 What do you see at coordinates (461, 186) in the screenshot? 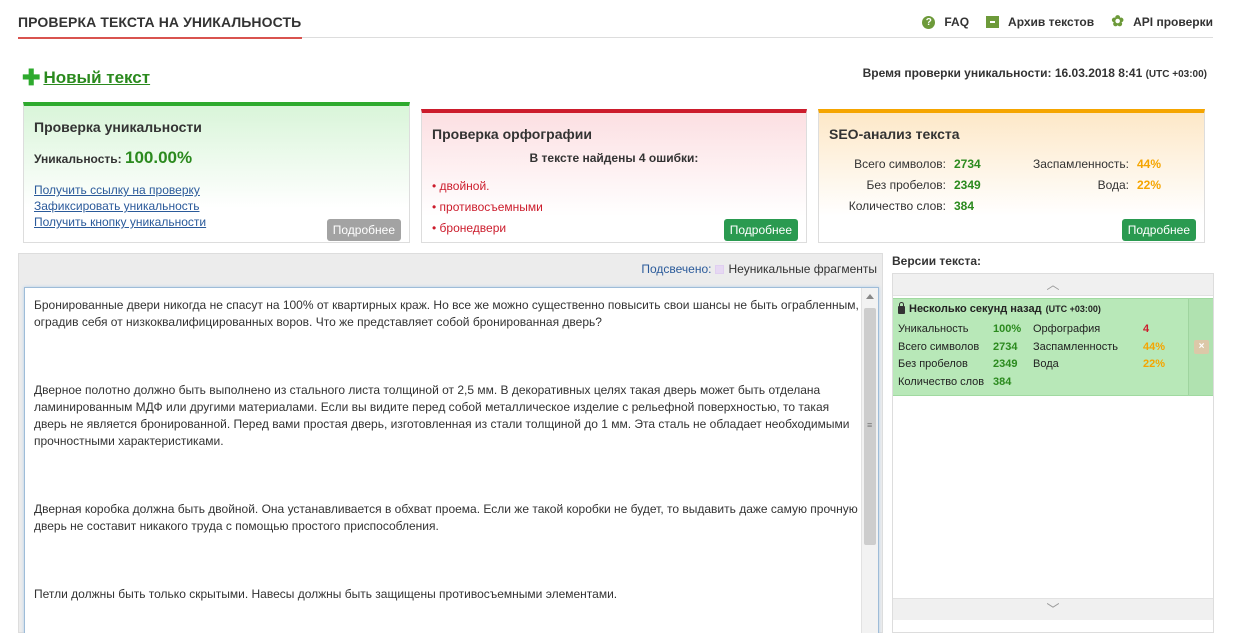
I see `spelling-error-item: • двойной.` at bounding box center [461, 186].